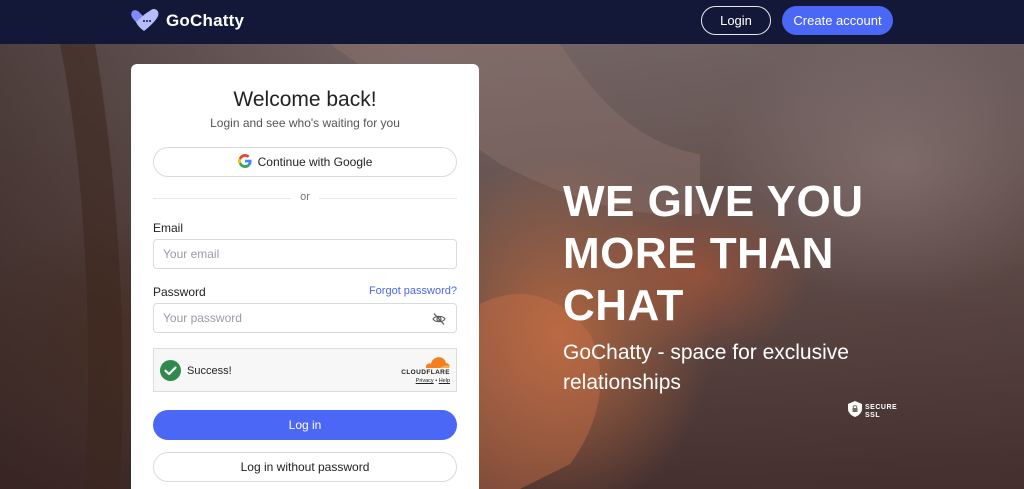 The height and width of the screenshot is (489, 1024). Describe the element at coordinates (855, 411) in the screenshot. I see `shield-lock-icon` at that location.